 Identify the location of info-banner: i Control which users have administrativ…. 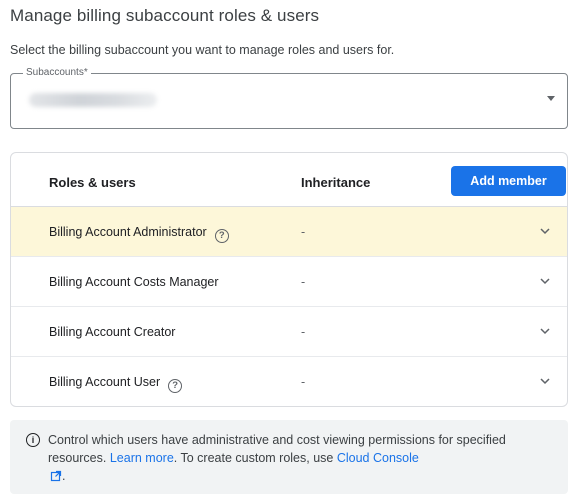
(289, 457).